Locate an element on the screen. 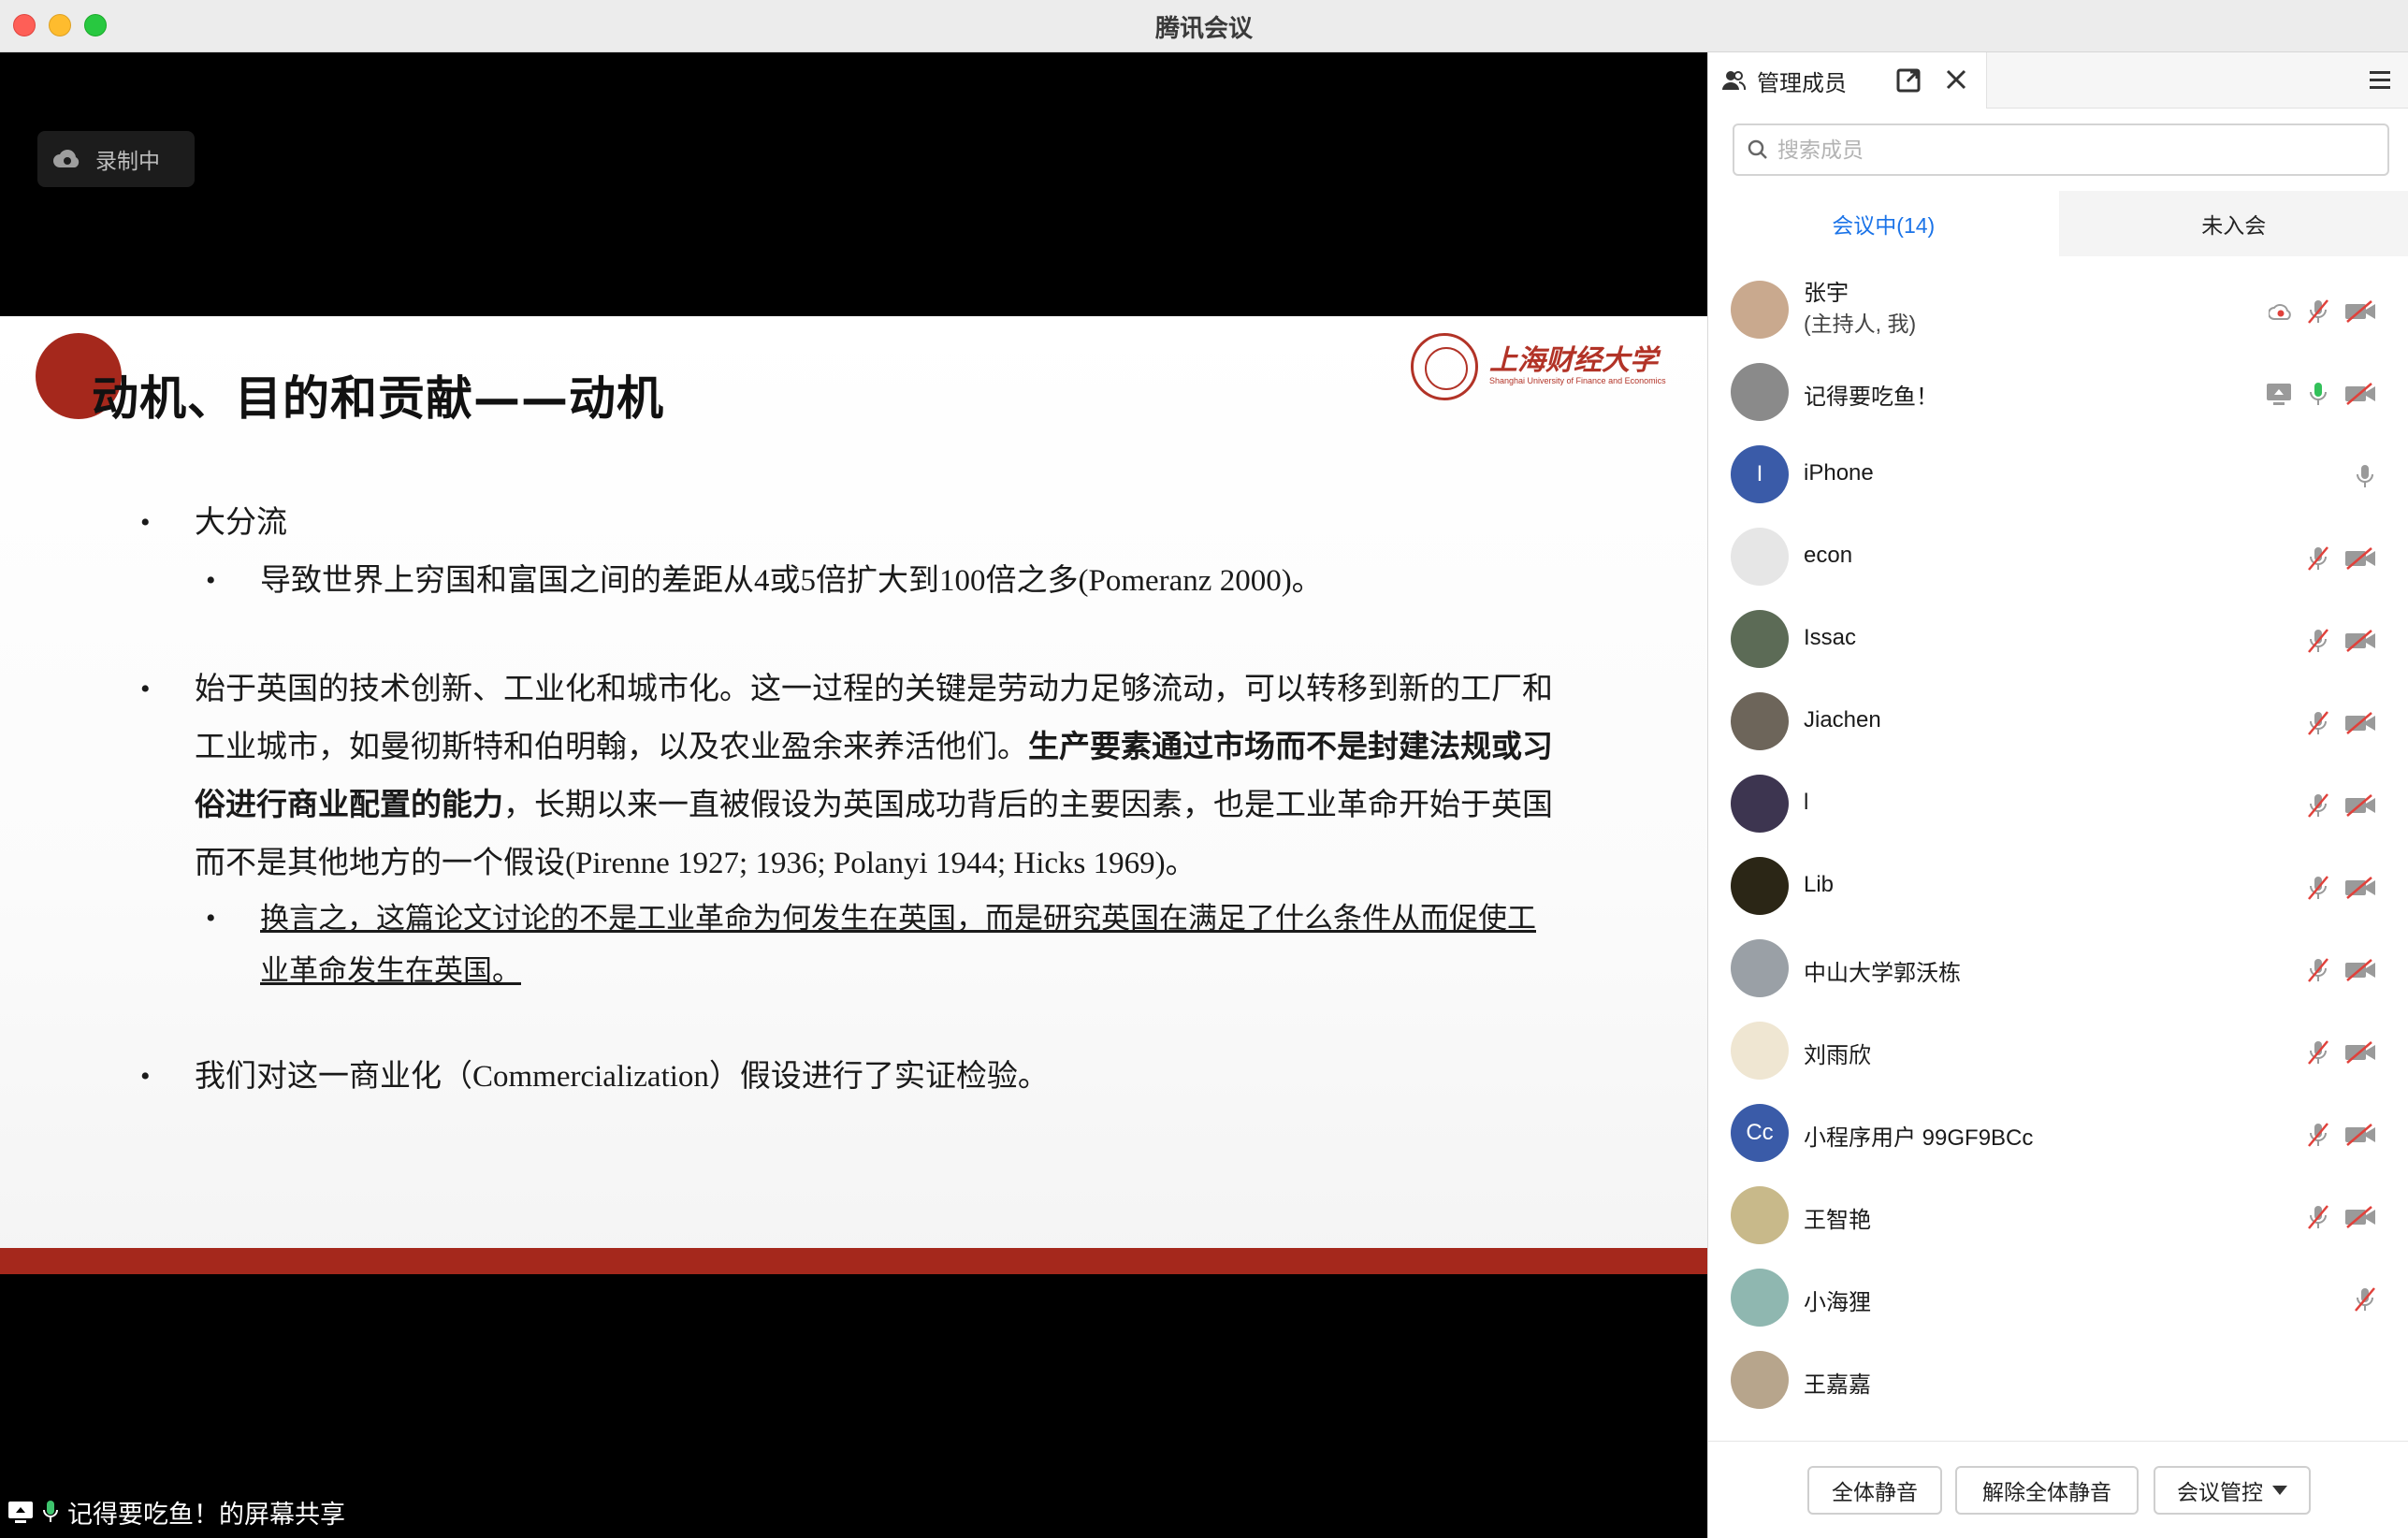 This screenshot has width=2408, height=1538. member-name: 小海狸 is located at coordinates (1838, 1300).